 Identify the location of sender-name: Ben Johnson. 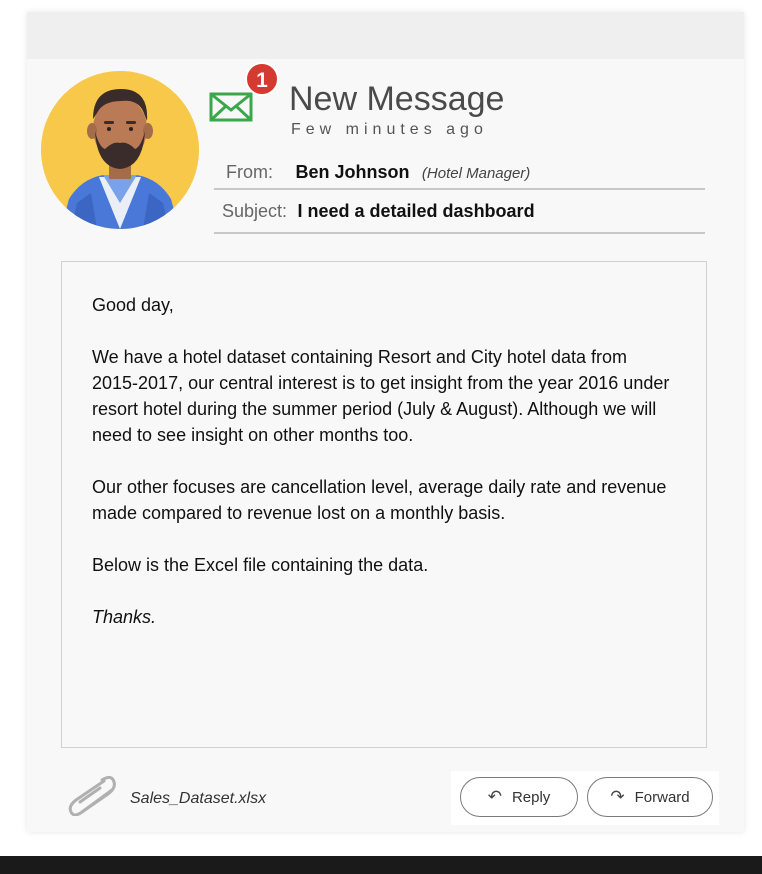
(352, 172).